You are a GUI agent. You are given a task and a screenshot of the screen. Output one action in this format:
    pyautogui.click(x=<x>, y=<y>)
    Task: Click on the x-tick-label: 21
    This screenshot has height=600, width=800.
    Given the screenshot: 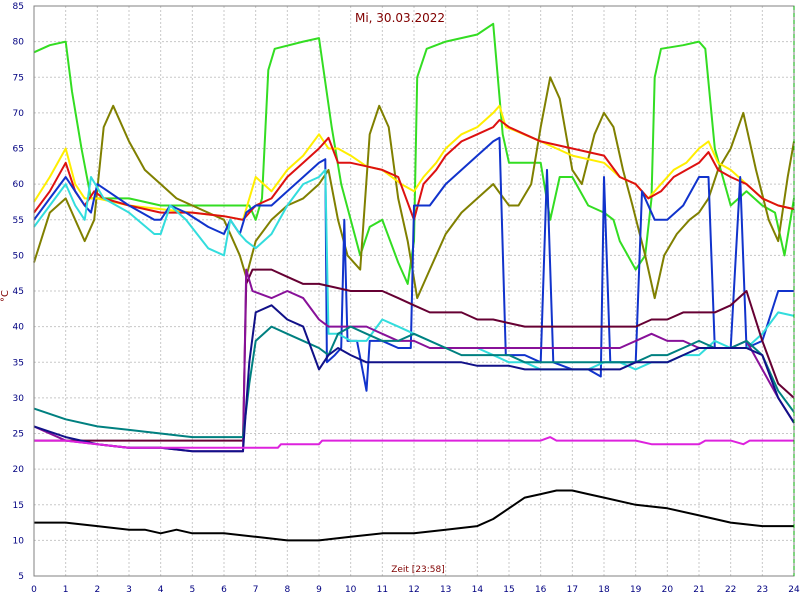 What is the action you would take?
    pyautogui.click(x=698, y=590)
    